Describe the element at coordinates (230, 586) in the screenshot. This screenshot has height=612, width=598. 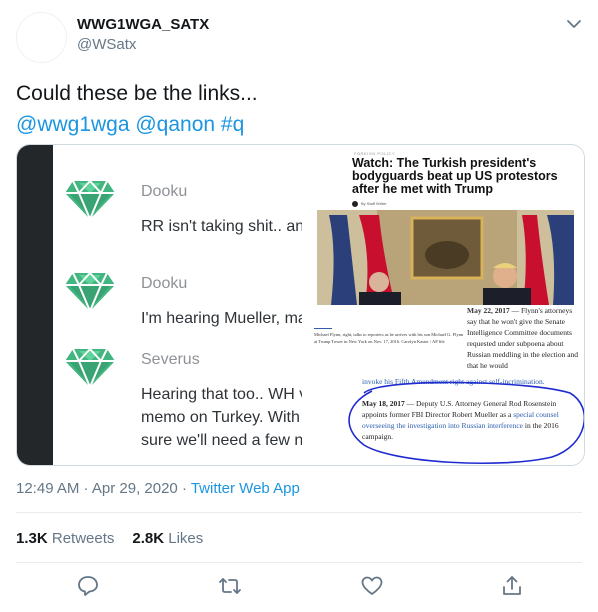
I see `retweet-icon` at that location.